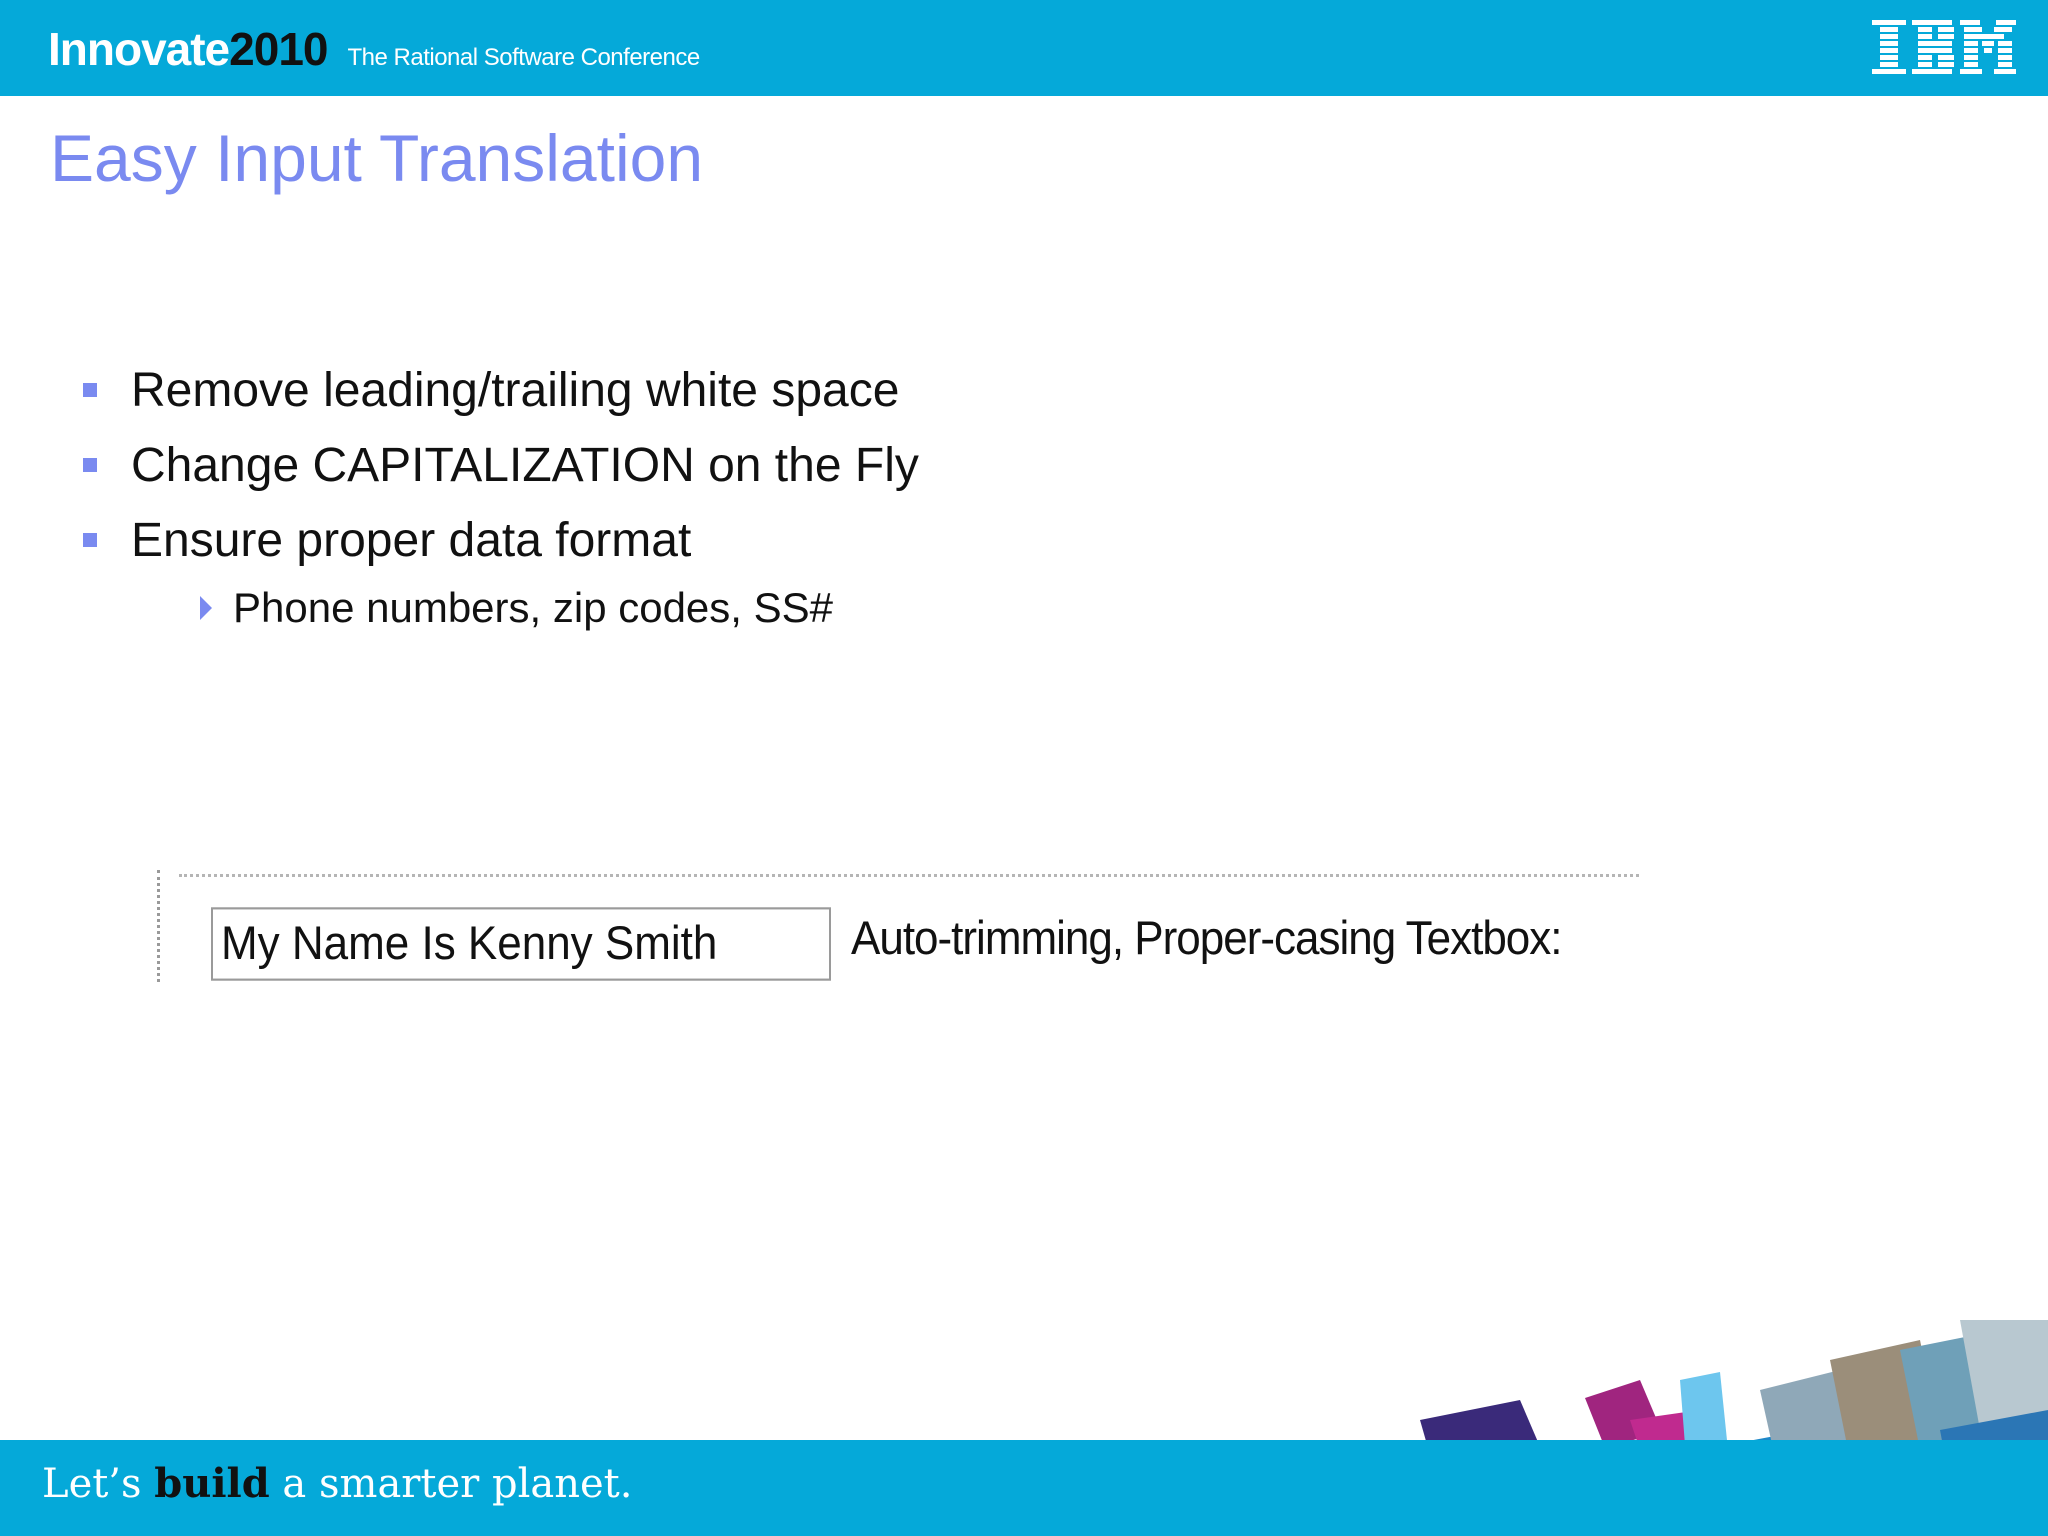 The width and height of the screenshot is (2048, 1536). I want to click on bullet-text: Ensure proper data format, so click(411, 540).